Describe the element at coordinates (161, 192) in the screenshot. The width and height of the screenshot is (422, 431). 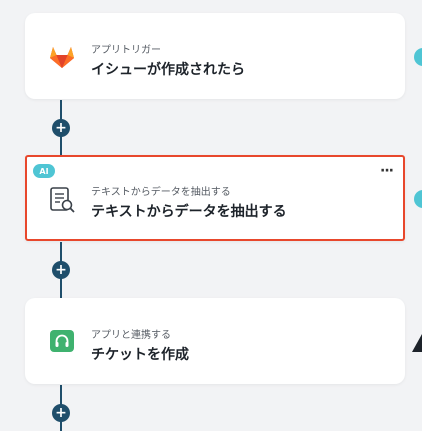
I see `step-category-label: テキストからデータを抽出する` at that location.